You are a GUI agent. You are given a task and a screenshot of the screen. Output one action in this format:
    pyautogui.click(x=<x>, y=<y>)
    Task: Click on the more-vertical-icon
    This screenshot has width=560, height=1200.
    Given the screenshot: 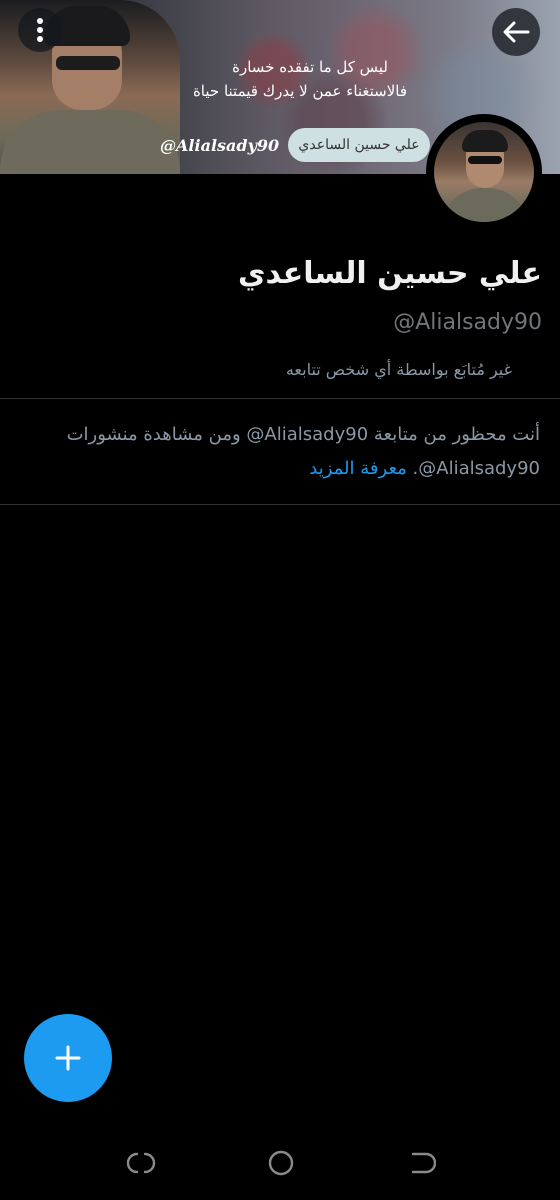 What is the action you would take?
    pyautogui.click(x=40, y=30)
    